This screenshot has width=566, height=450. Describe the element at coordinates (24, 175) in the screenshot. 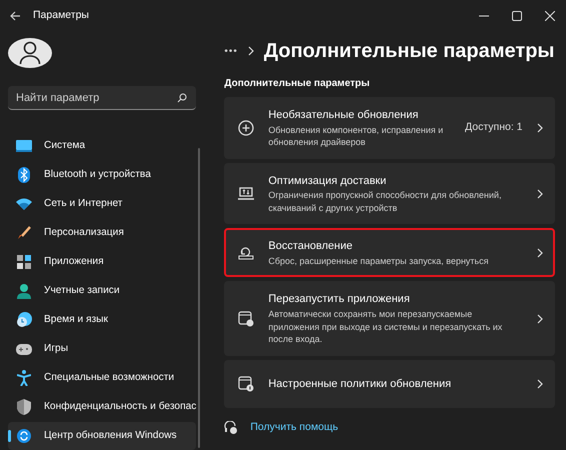

I see `bluetooth-icon` at that location.